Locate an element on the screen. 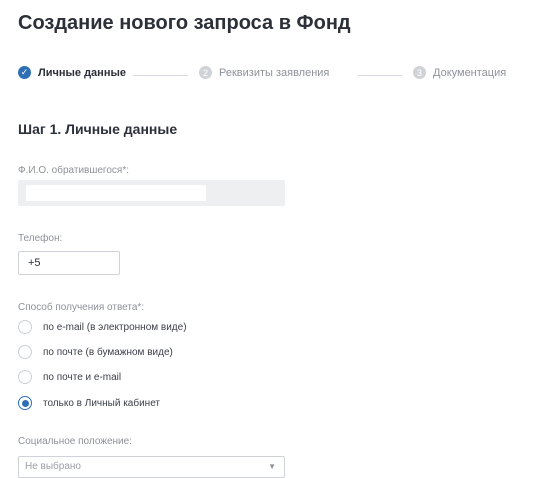 The height and width of the screenshot is (478, 550). social-status-label: Социальное положение: is located at coordinates (75, 441).